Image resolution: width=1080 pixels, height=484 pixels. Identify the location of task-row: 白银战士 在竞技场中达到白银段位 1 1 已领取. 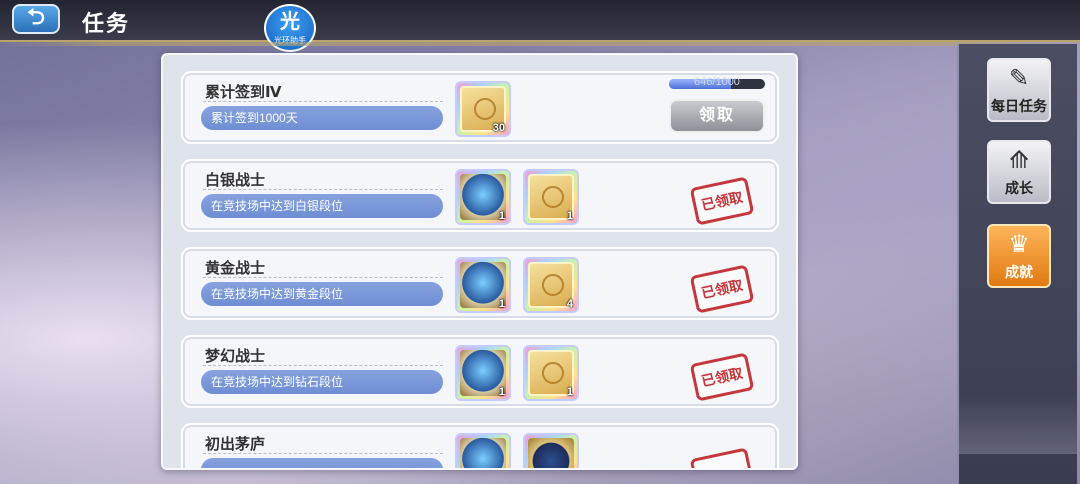
(480, 195).